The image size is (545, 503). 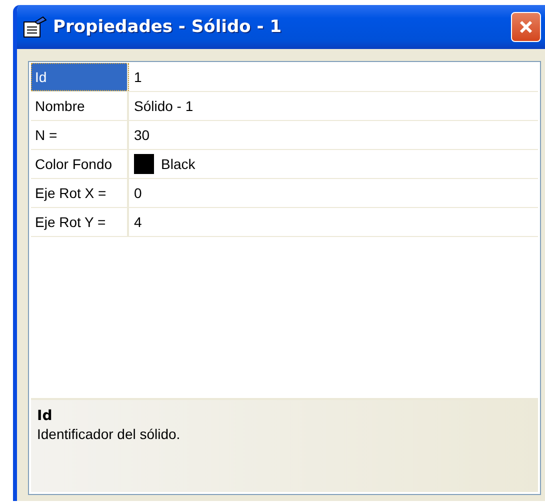 I want to click on property-name: Id, so click(x=80, y=77).